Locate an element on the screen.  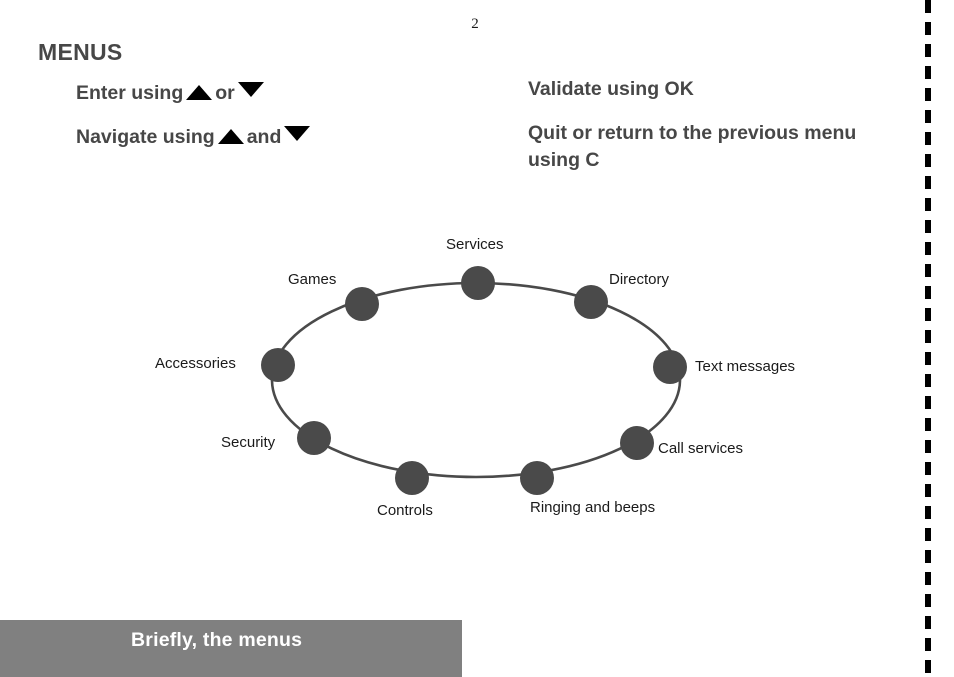
page-number: 2 is located at coordinates (475, 24).